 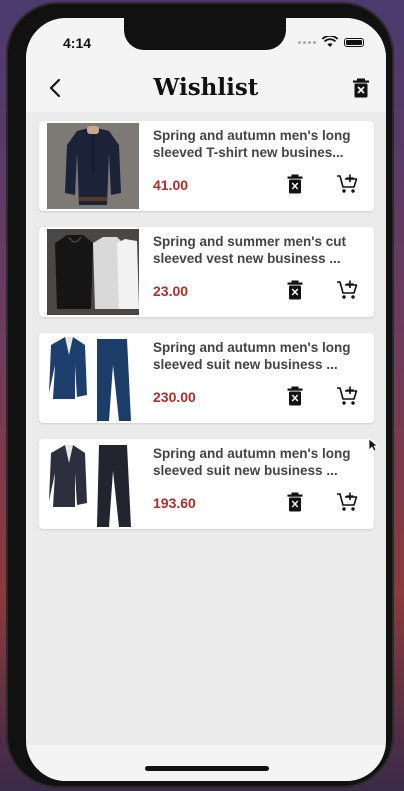 I want to click on wifi-icon, so click(x=330, y=41).